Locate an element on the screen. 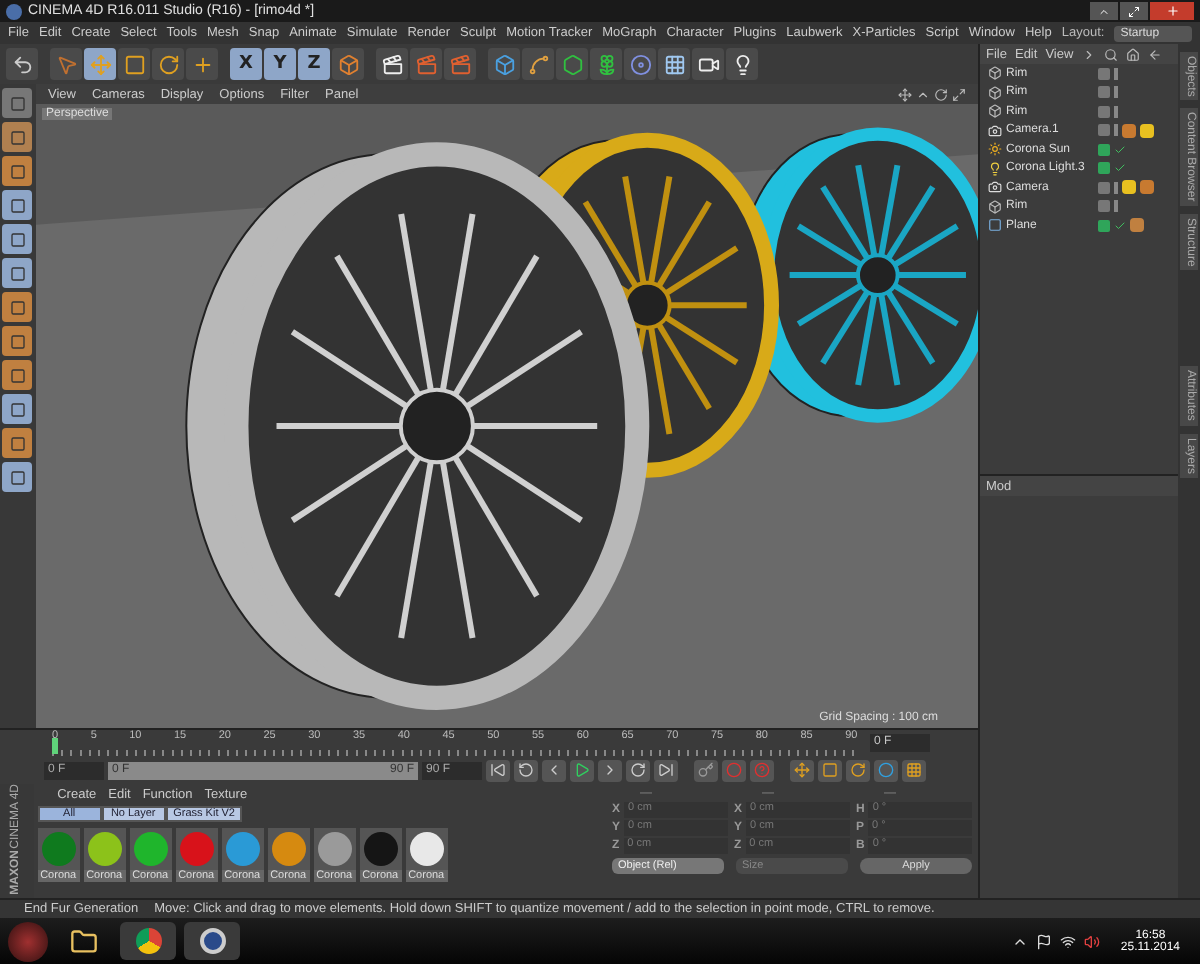  coordinate-system-button is located at coordinates (348, 64).